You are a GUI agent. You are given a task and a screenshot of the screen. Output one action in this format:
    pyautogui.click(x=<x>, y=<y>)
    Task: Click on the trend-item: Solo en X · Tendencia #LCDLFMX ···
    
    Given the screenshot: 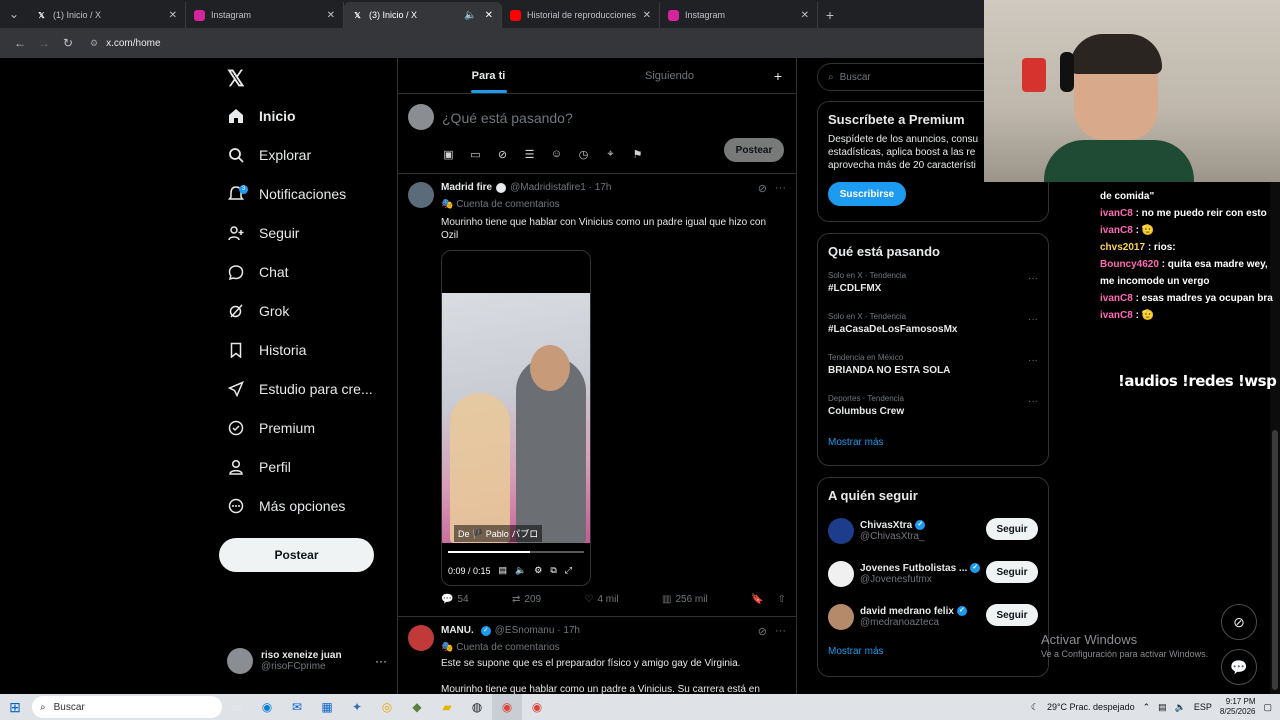 What is the action you would take?
    pyautogui.click(x=933, y=285)
    